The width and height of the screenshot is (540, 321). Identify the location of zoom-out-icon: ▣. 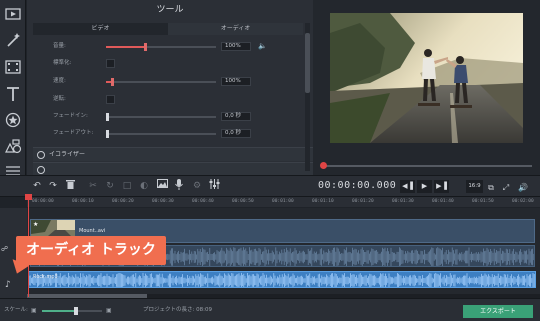
(34, 310).